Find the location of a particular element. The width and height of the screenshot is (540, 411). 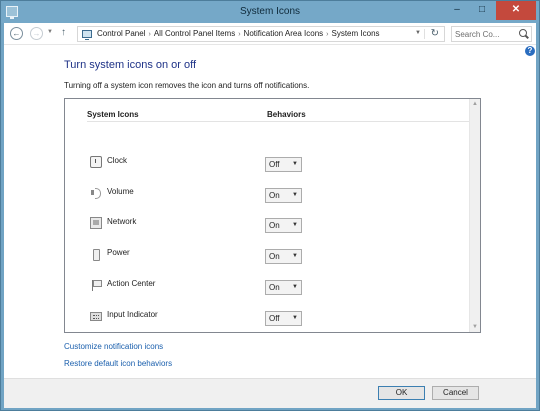

search-icon is located at coordinates (523, 33).